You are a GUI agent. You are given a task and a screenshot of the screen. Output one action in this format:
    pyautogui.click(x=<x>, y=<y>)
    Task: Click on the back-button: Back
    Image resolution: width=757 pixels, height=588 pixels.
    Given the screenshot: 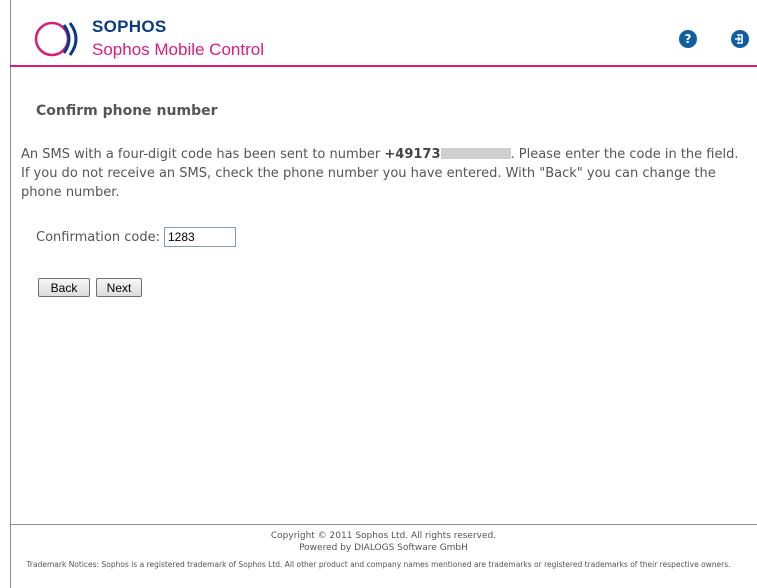 What is the action you would take?
    pyautogui.click(x=64, y=287)
    